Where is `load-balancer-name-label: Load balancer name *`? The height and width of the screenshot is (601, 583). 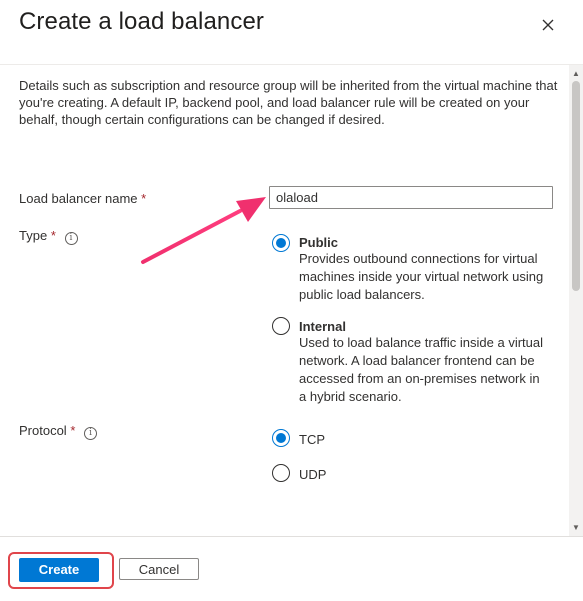 load-balancer-name-label: Load balancer name * is located at coordinates (82, 198).